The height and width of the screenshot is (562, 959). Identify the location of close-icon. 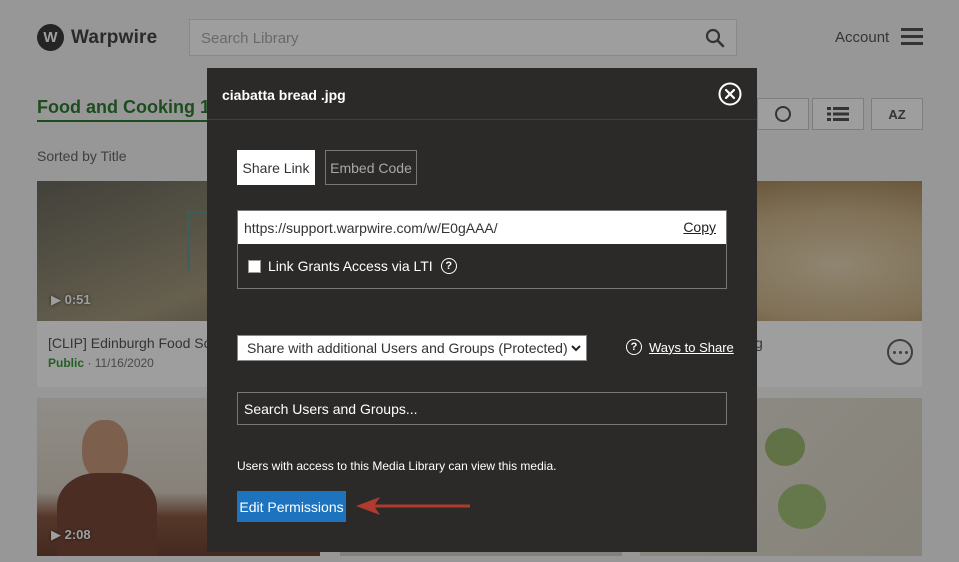
(730, 94).